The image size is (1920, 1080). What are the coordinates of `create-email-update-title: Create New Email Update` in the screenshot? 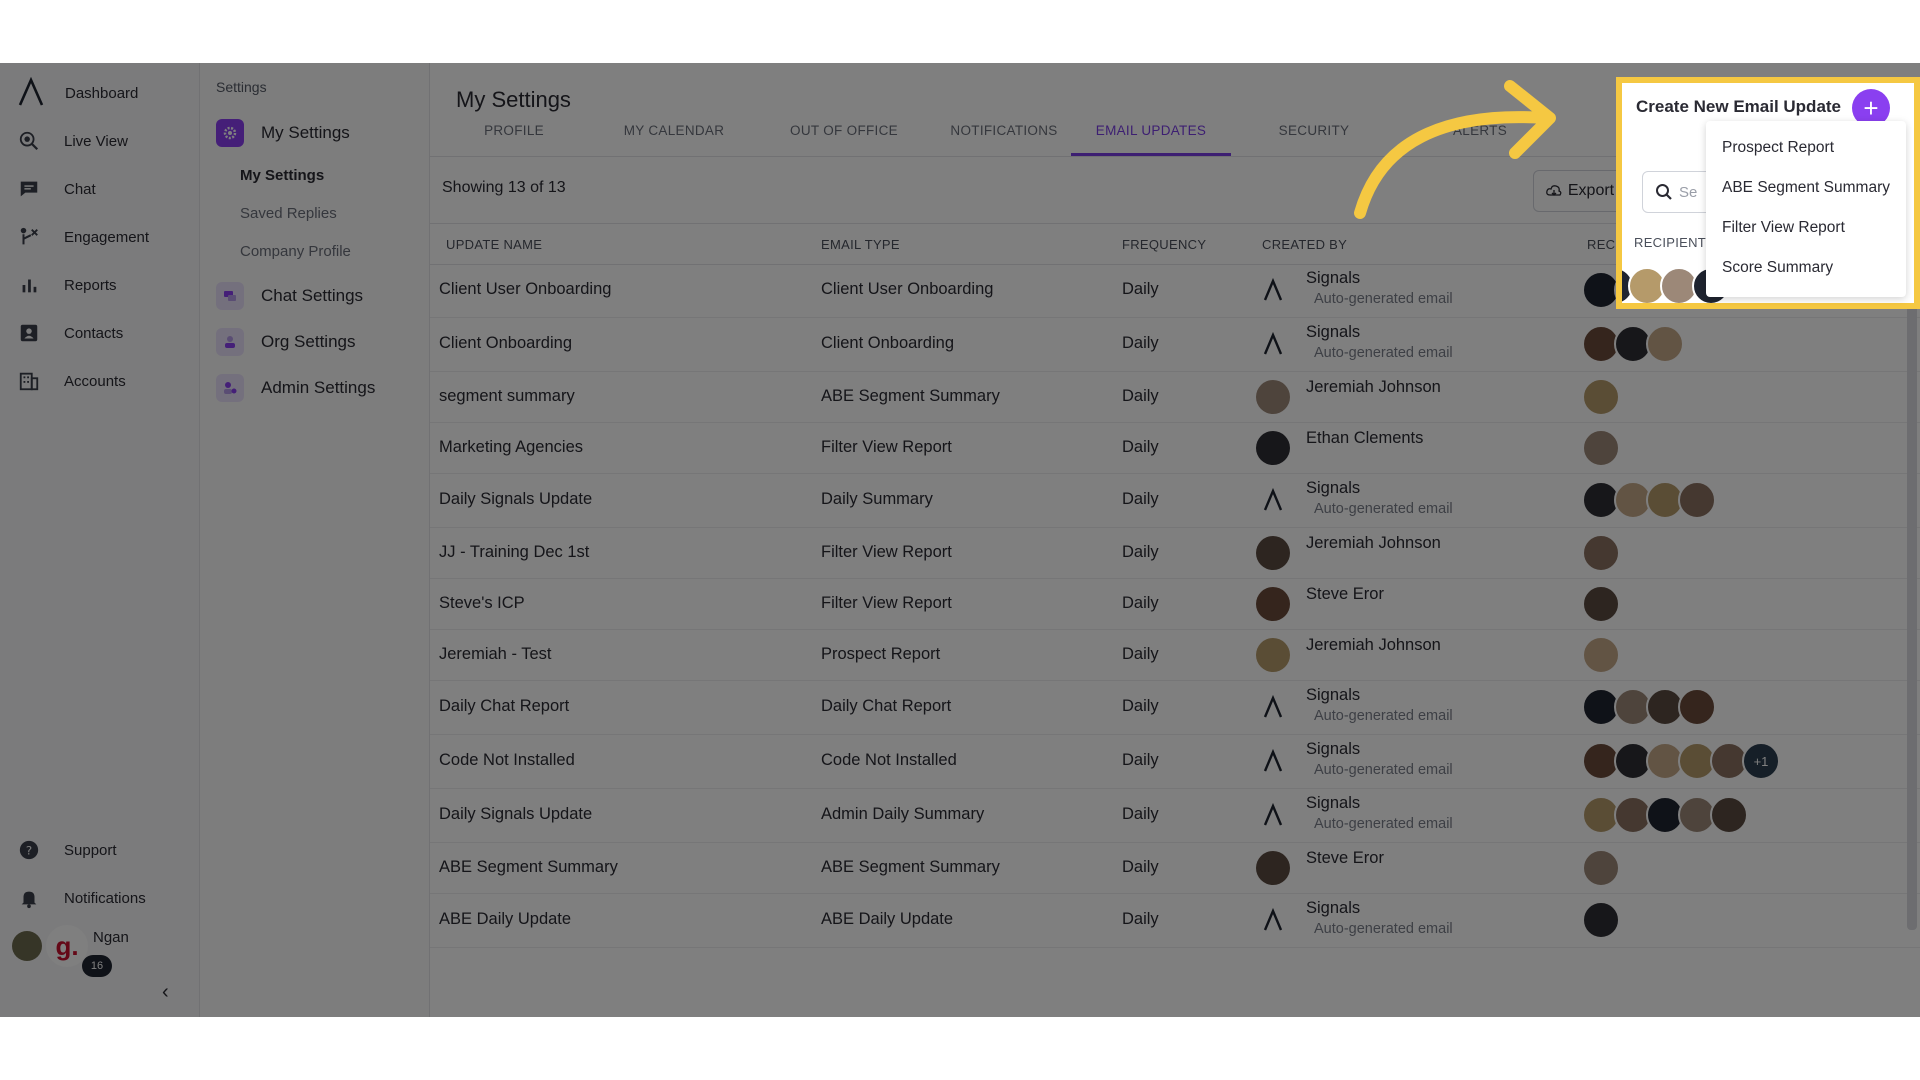 It's located at (1739, 106).